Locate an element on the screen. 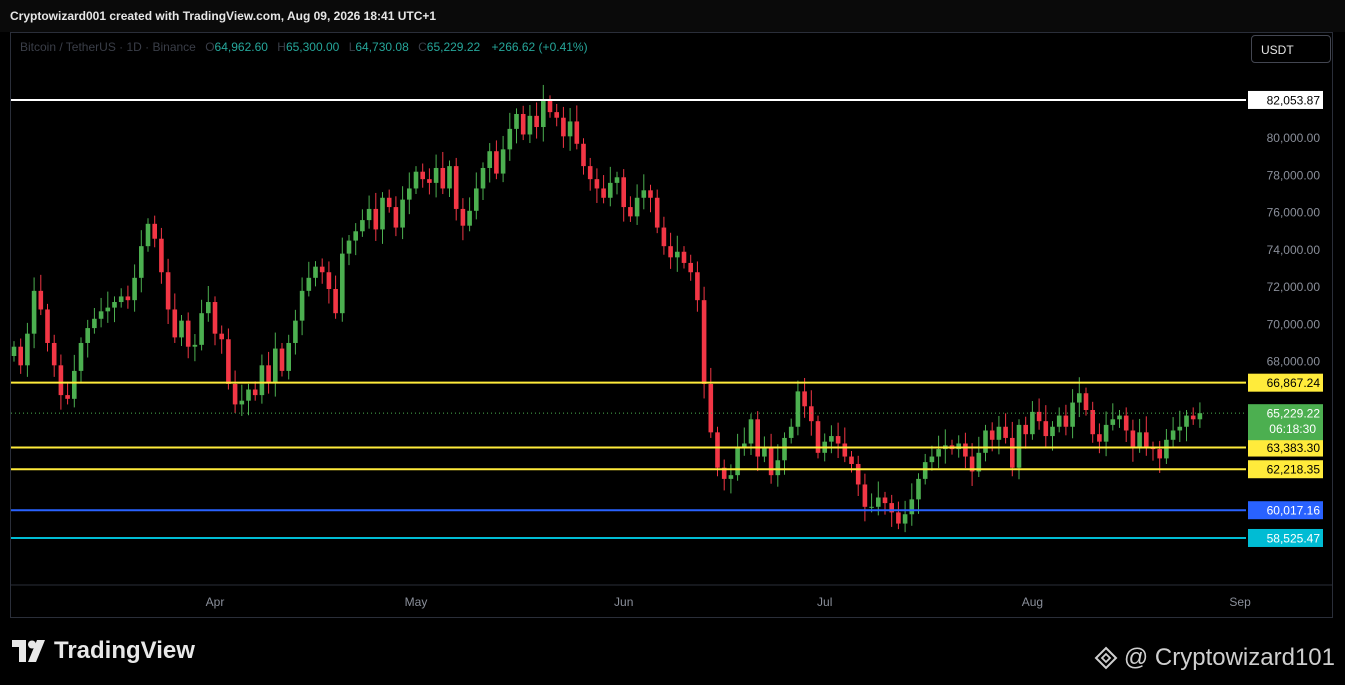 The width and height of the screenshot is (1345, 685). level-price-label: 60,017.16 is located at coordinates (1294, 511).